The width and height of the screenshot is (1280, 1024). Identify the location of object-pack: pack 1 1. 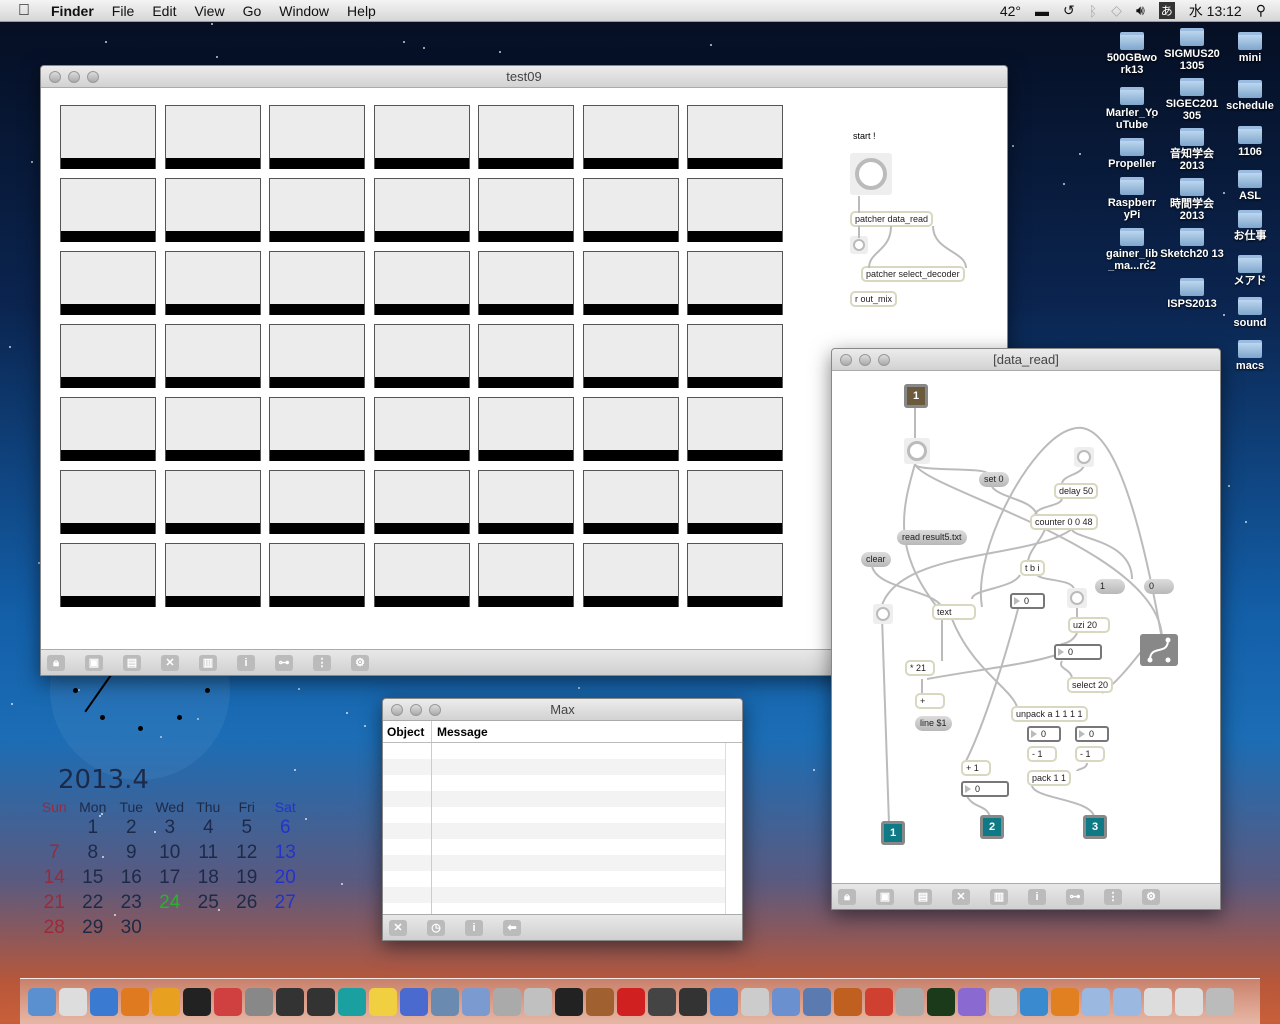
(1049, 778).